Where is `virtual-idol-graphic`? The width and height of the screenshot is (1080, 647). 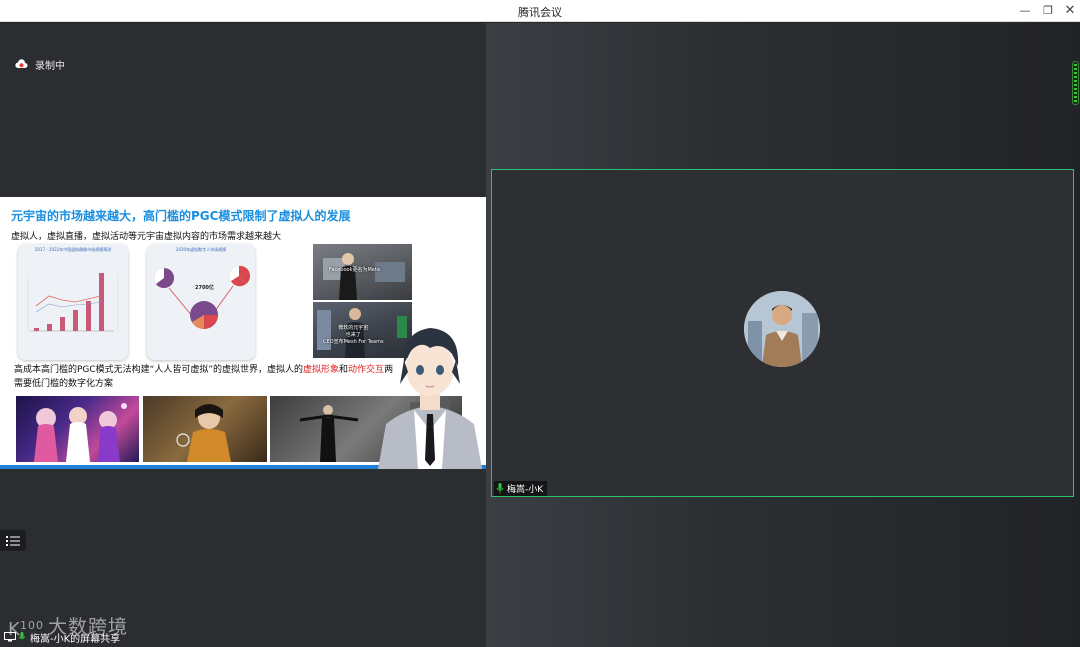 virtual-idol-graphic is located at coordinates (80, 432).